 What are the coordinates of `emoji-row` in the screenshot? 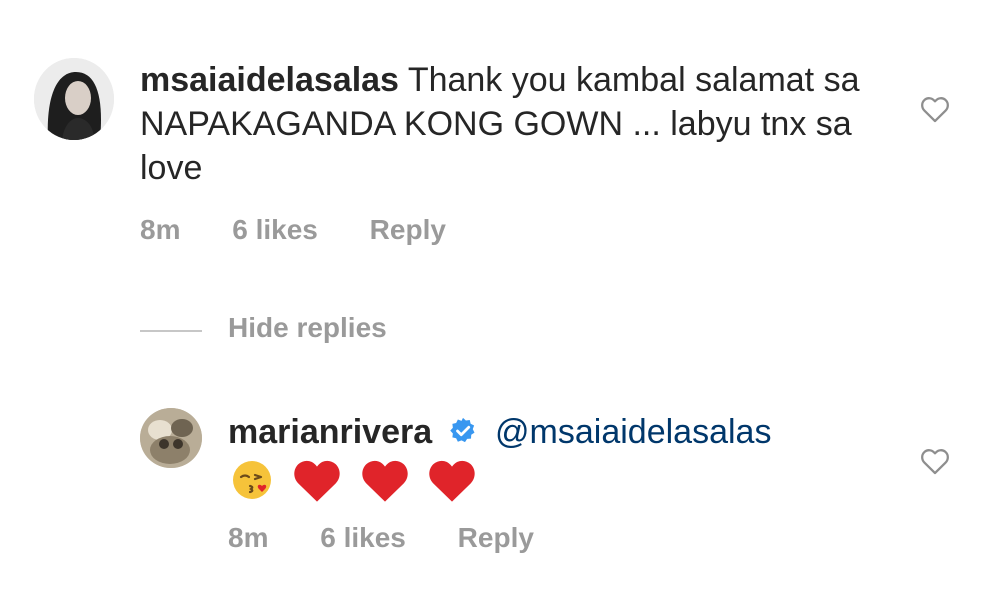 It's located at (558, 481).